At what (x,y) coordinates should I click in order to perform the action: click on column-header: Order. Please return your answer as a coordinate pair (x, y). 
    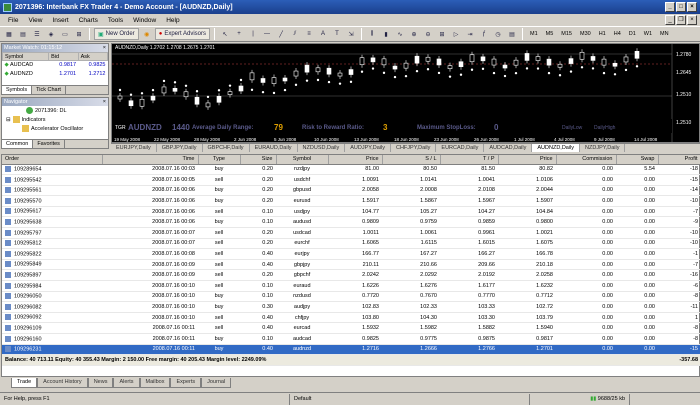
    Looking at the image, I should click on (52, 160).